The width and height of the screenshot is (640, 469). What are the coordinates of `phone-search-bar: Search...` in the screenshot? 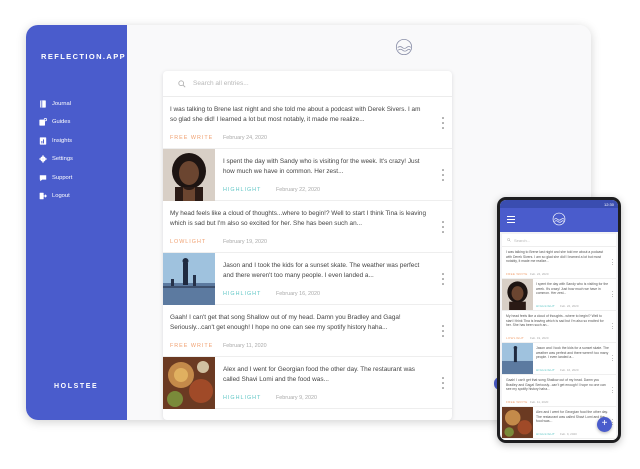 It's located at (559, 240).